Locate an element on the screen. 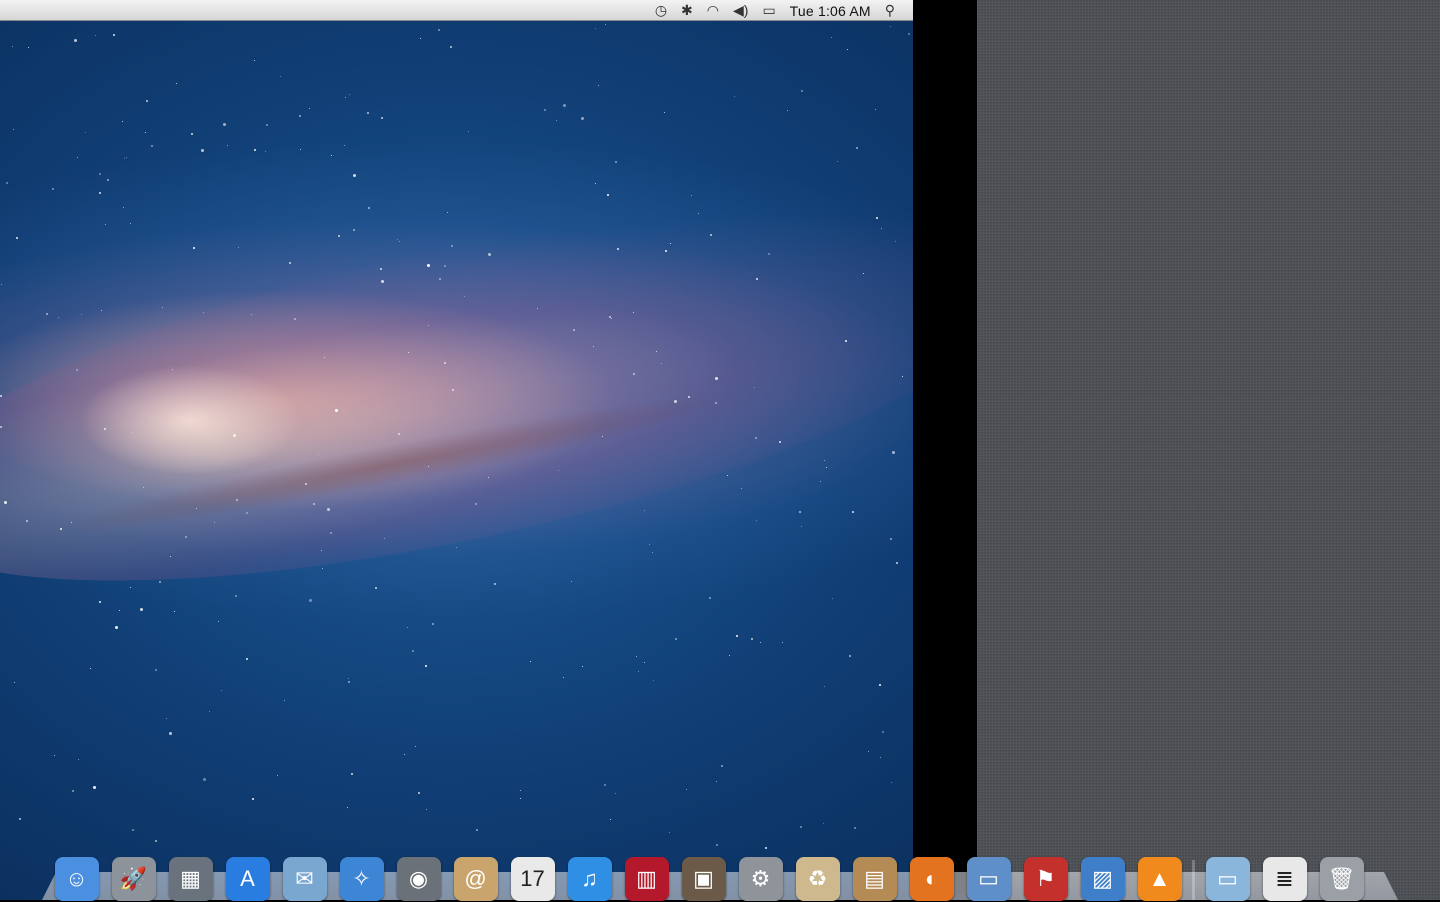 Image resolution: width=1440 pixels, height=902 pixels. dock-item-safari: ✧ is located at coordinates (361, 879).